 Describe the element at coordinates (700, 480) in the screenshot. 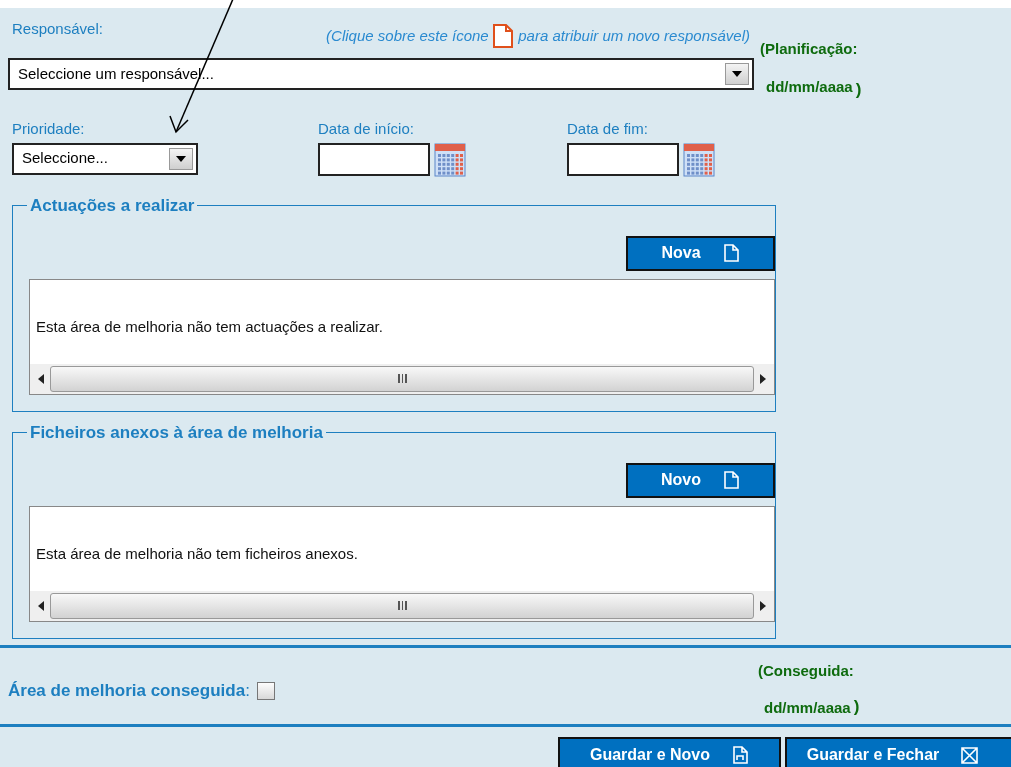

I see `new-button: Novo` at that location.